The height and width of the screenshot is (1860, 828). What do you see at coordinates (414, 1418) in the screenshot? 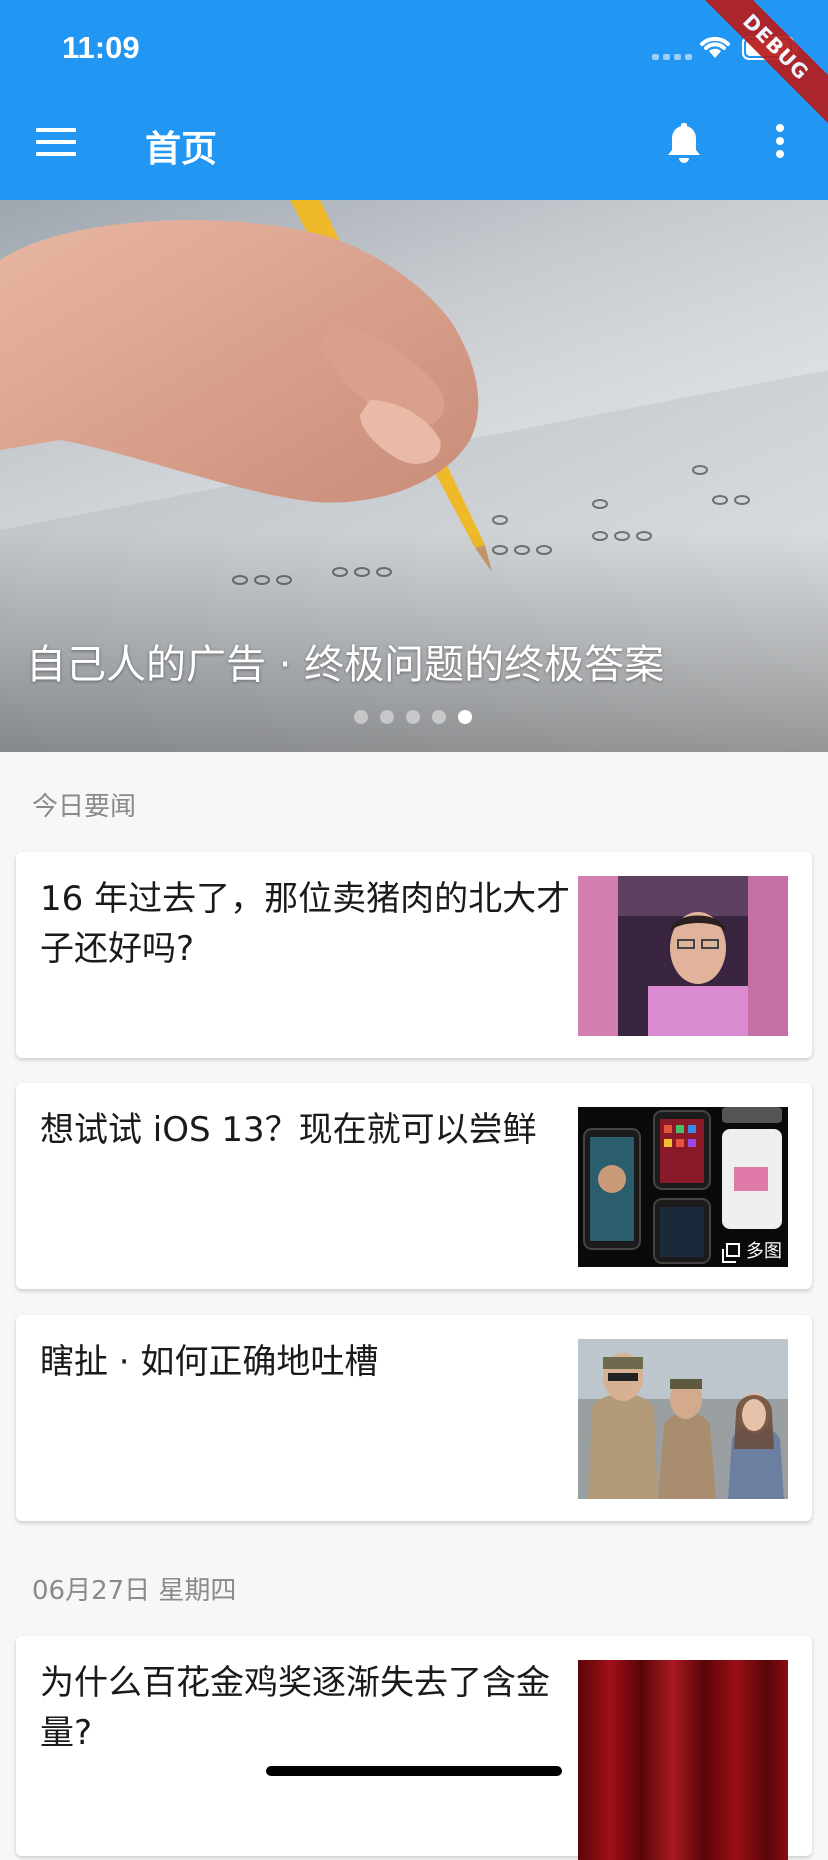
I see `story-card: 瞎扯 · 如何正确地吐槽` at bounding box center [414, 1418].